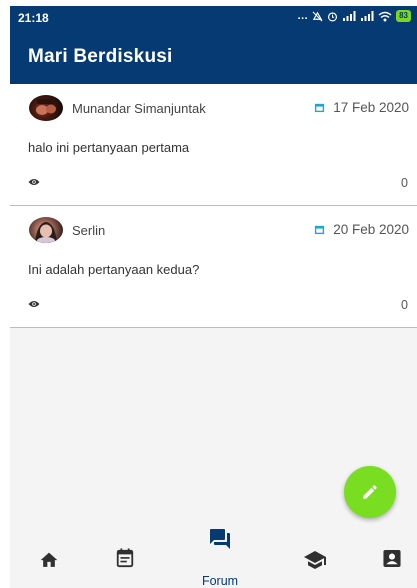  Describe the element at coordinates (49, 559) in the screenshot. I see `home-icon` at that location.